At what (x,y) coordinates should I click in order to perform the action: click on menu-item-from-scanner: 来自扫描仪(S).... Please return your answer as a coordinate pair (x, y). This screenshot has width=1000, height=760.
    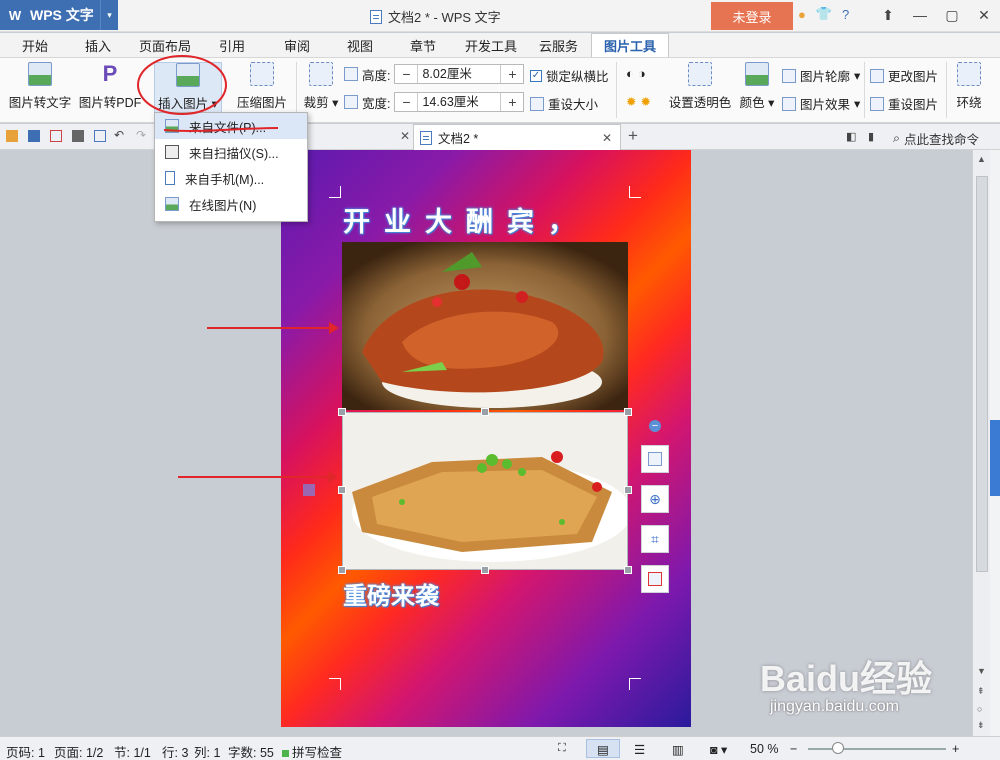
    Looking at the image, I should click on (231, 152).